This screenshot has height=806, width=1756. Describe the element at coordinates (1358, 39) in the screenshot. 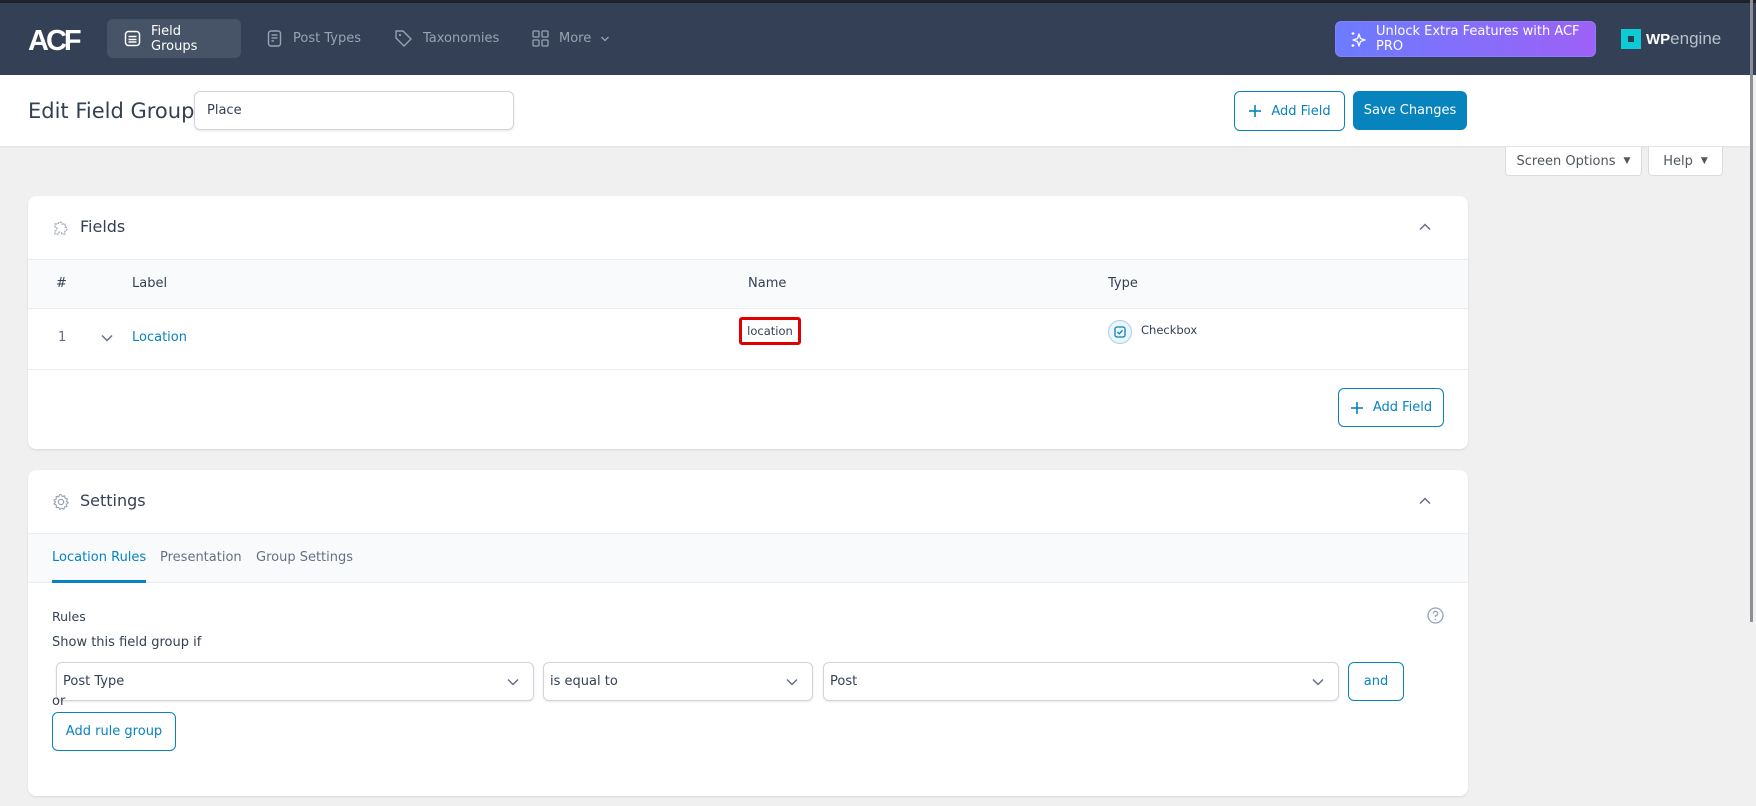

I see `sparkle-icon` at that location.